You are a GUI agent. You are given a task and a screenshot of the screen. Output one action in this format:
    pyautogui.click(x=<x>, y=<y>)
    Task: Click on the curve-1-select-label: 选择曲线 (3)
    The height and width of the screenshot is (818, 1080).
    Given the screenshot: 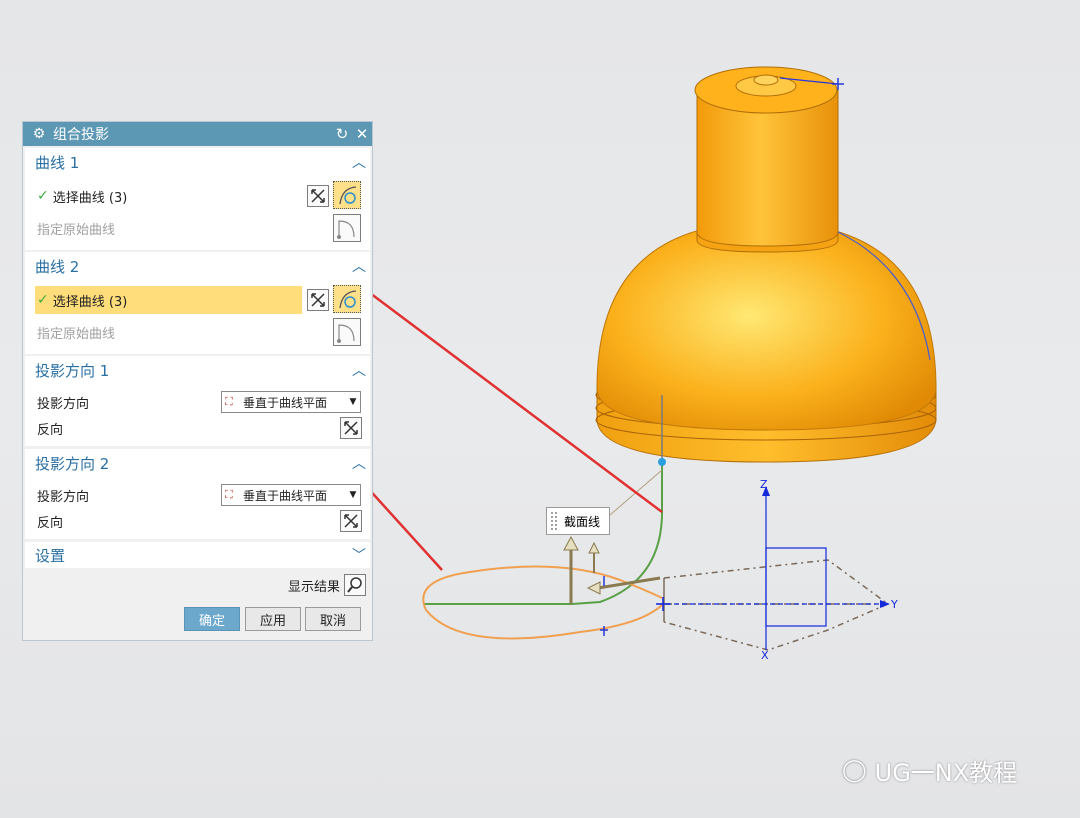 What is the action you would take?
    pyautogui.click(x=90, y=198)
    